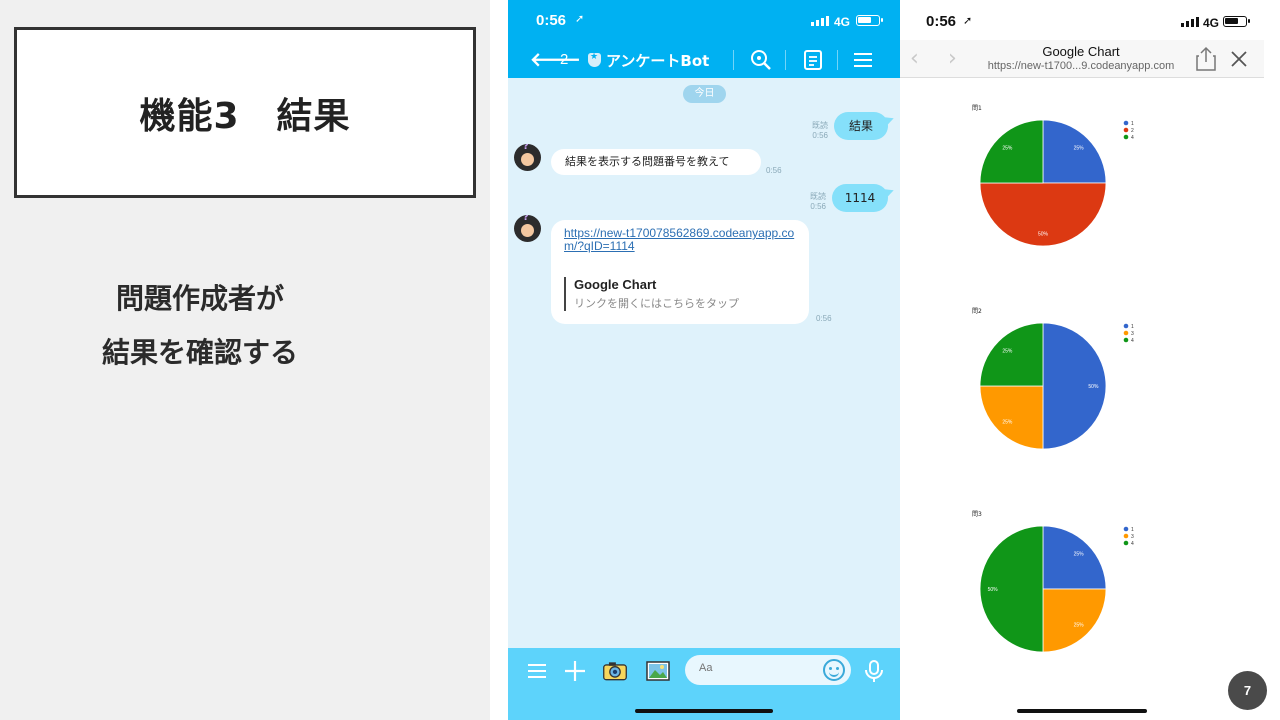 This screenshot has width=1280, height=720. I want to click on slide-description: 問題作成者が 結果を確認する, so click(200, 326).